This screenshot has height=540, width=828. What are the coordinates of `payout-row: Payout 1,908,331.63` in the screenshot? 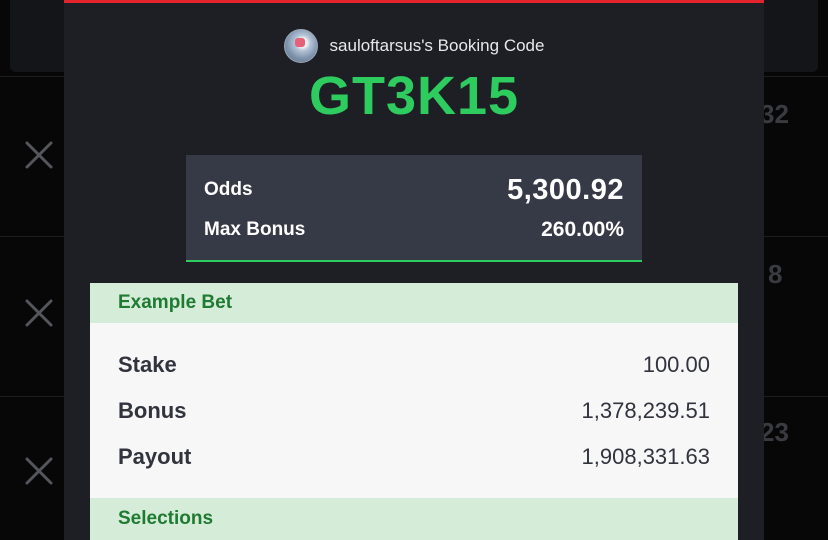 It's located at (414, 457).